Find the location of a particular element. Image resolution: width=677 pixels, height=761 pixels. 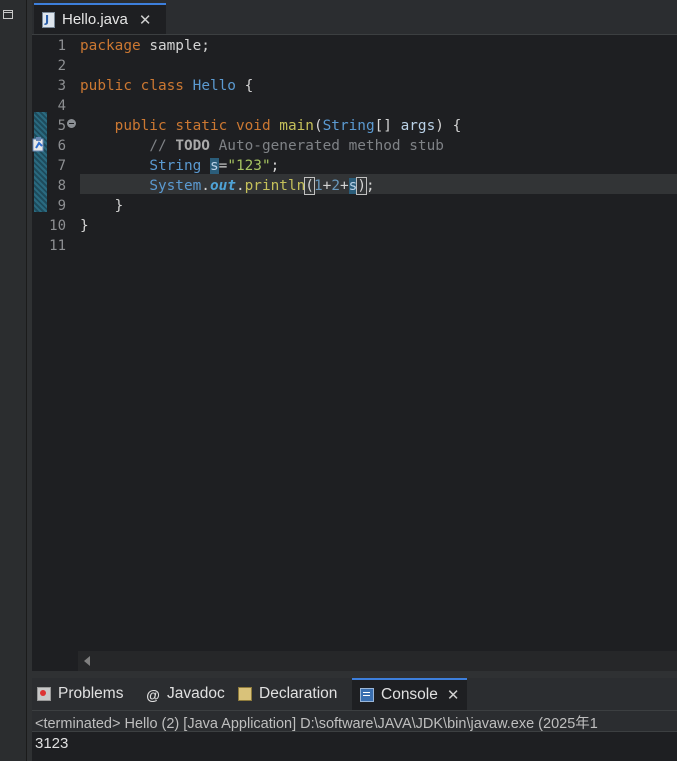

code-line-10: } is located at coordinates (84, 226).